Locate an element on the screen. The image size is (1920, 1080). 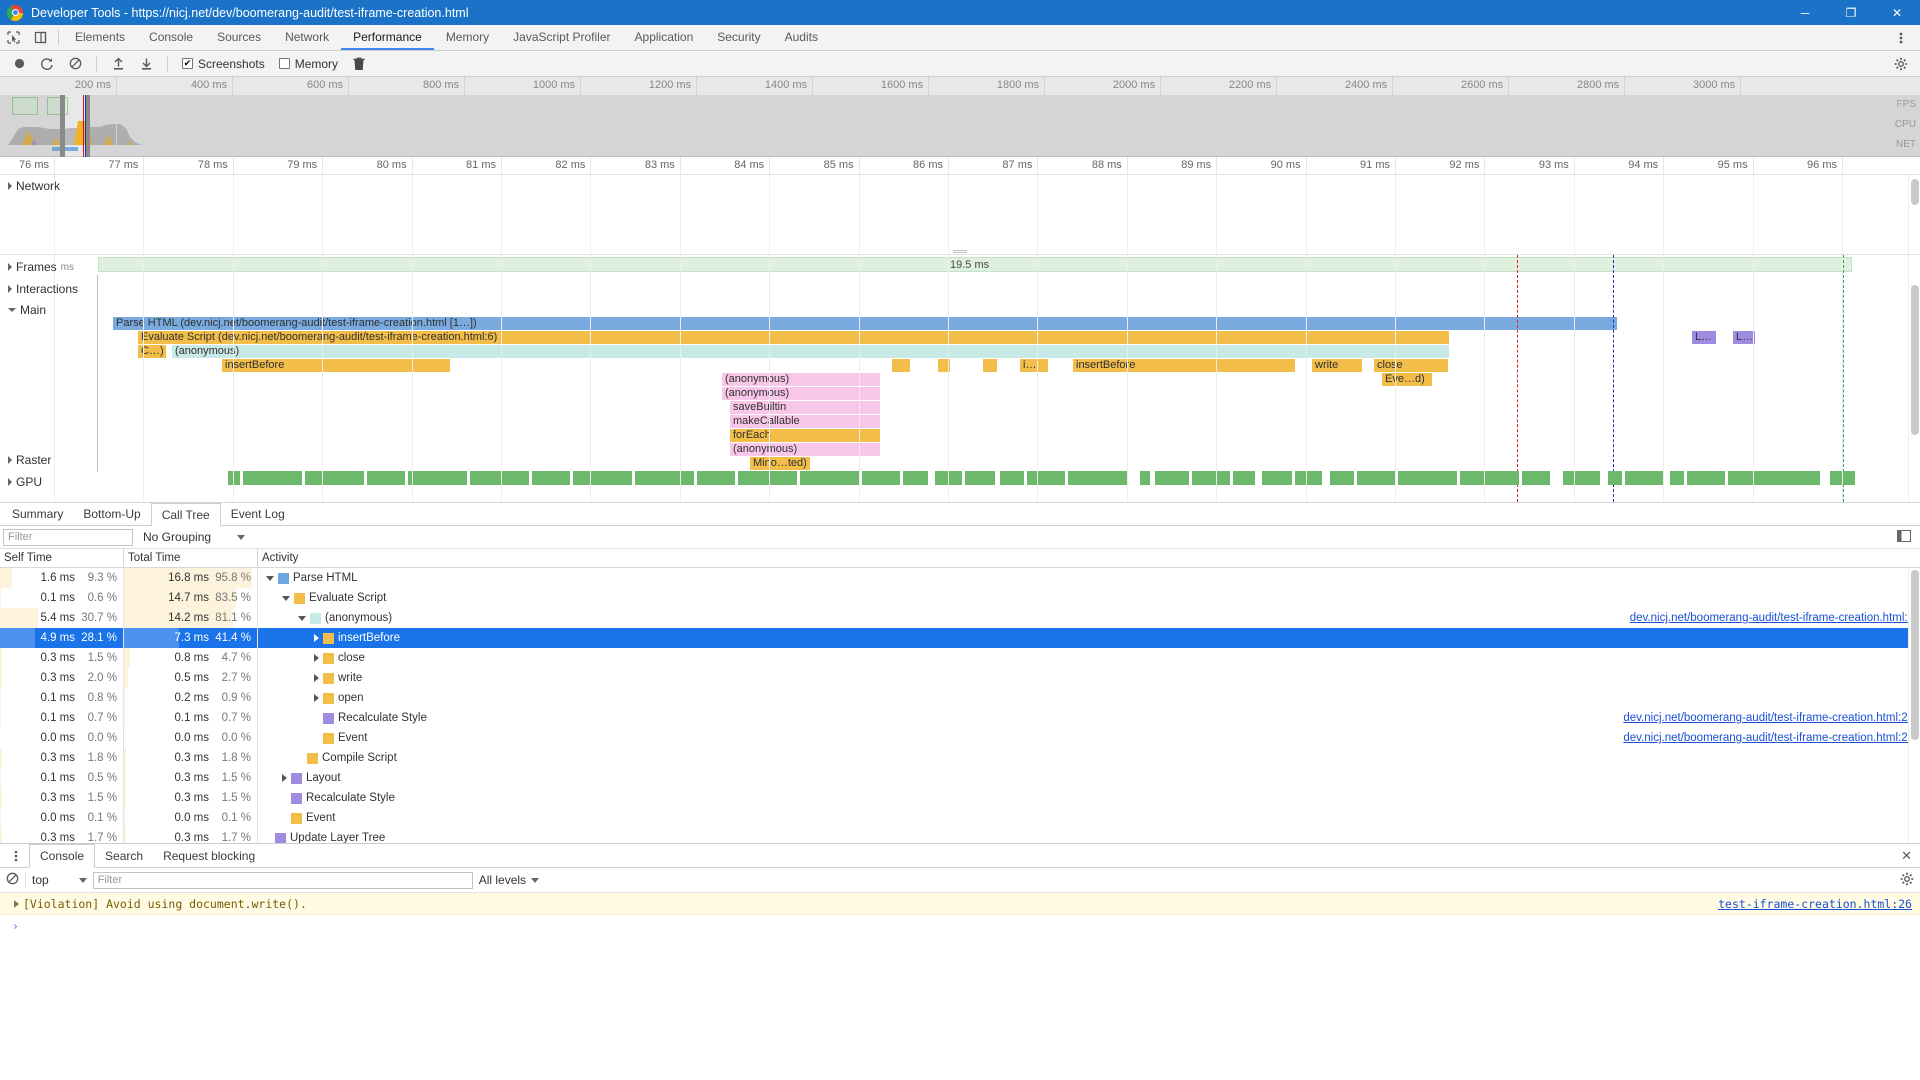
load-profile-button is located at coordinates (118, 64).